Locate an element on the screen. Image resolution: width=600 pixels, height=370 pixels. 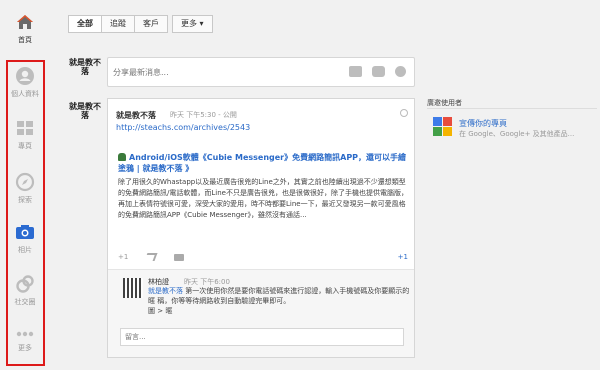
share-input is located at coordinates (223, 72).